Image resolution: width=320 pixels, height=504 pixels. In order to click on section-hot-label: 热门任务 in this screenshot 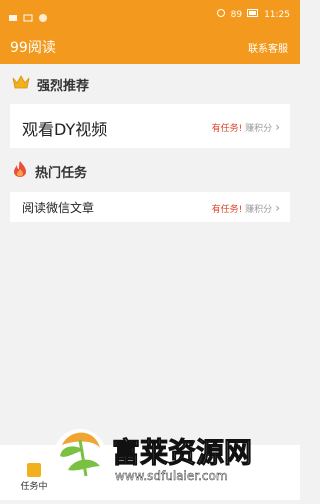, I will do `click(61, 173)`.